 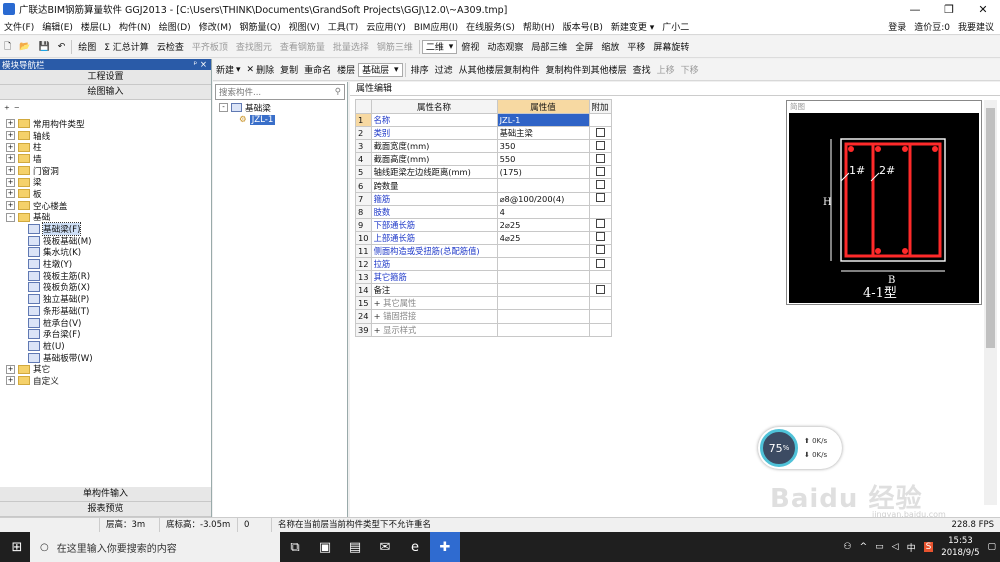 I want to click on save-icon: 💾, so click(x=43, y=47).